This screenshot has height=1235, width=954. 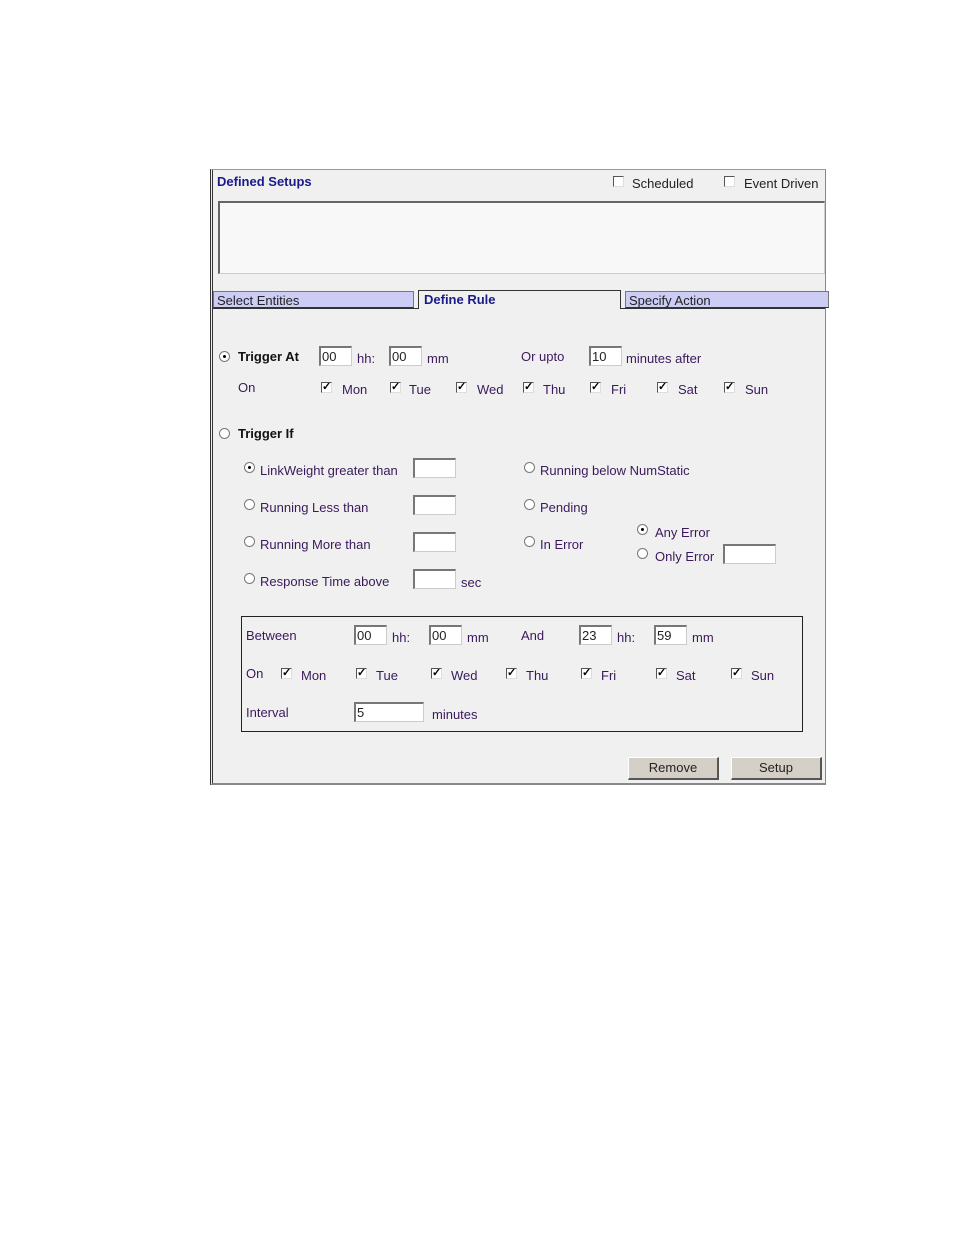 I want to click on and-mm-label: mm, so click(x=703, y=637).